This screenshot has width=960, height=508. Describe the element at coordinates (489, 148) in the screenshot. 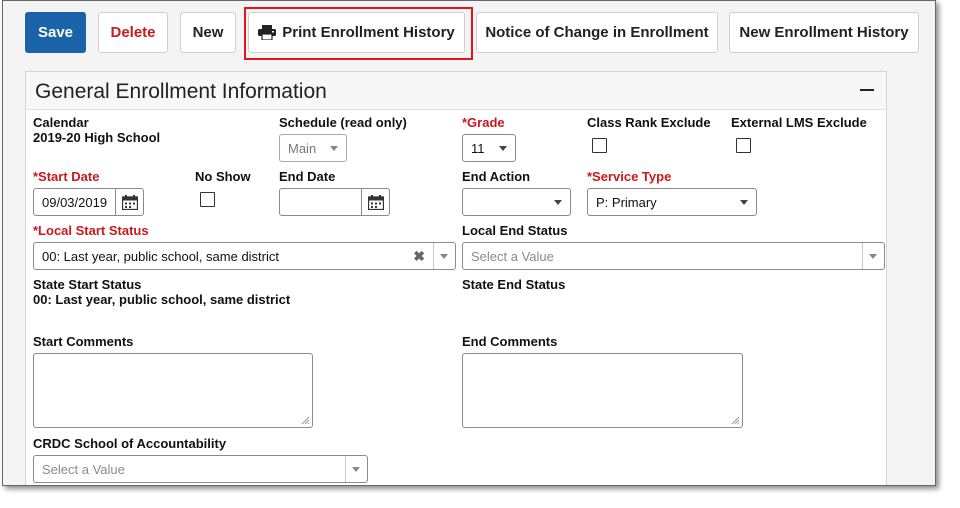

I see `grade-select: 11` at that location.